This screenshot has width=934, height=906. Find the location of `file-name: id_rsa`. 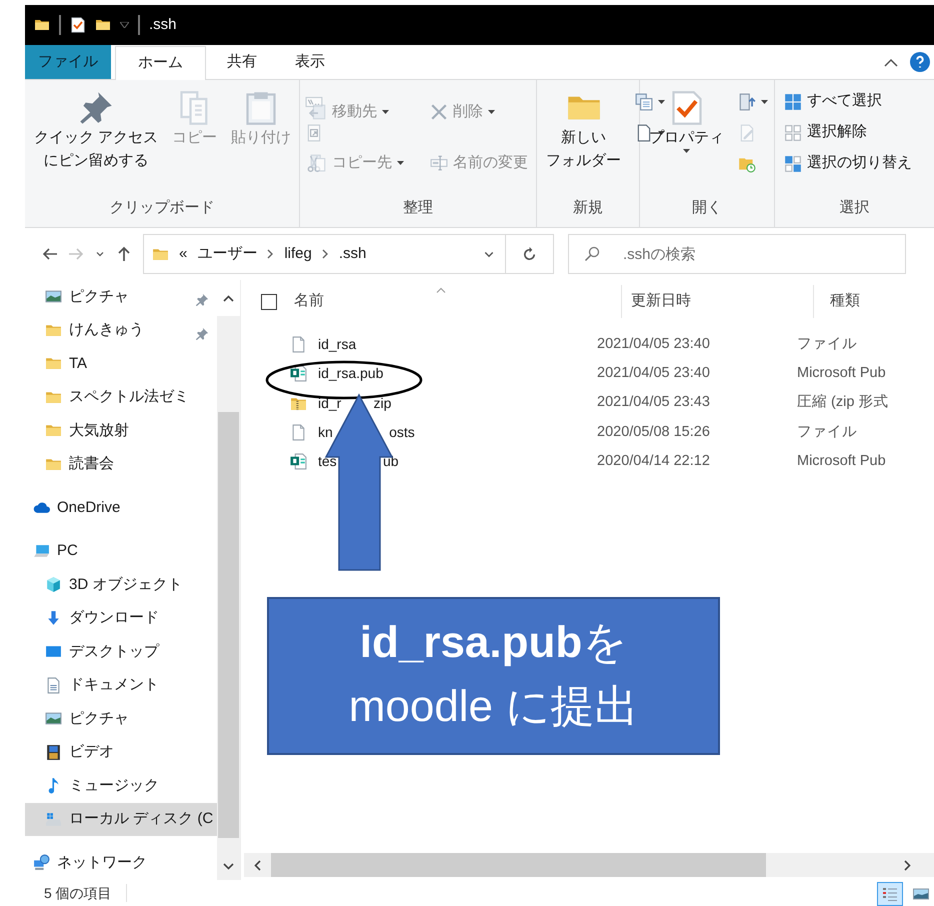

file-name: id_rsa is located at coordinates (337, 344).